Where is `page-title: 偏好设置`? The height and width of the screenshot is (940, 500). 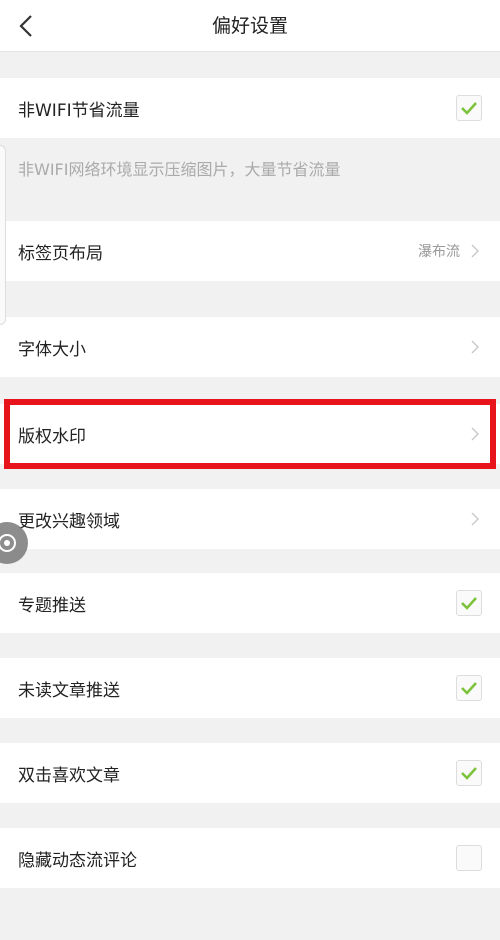
page-title: 偏好设置 is located at coordinates (249, 26).